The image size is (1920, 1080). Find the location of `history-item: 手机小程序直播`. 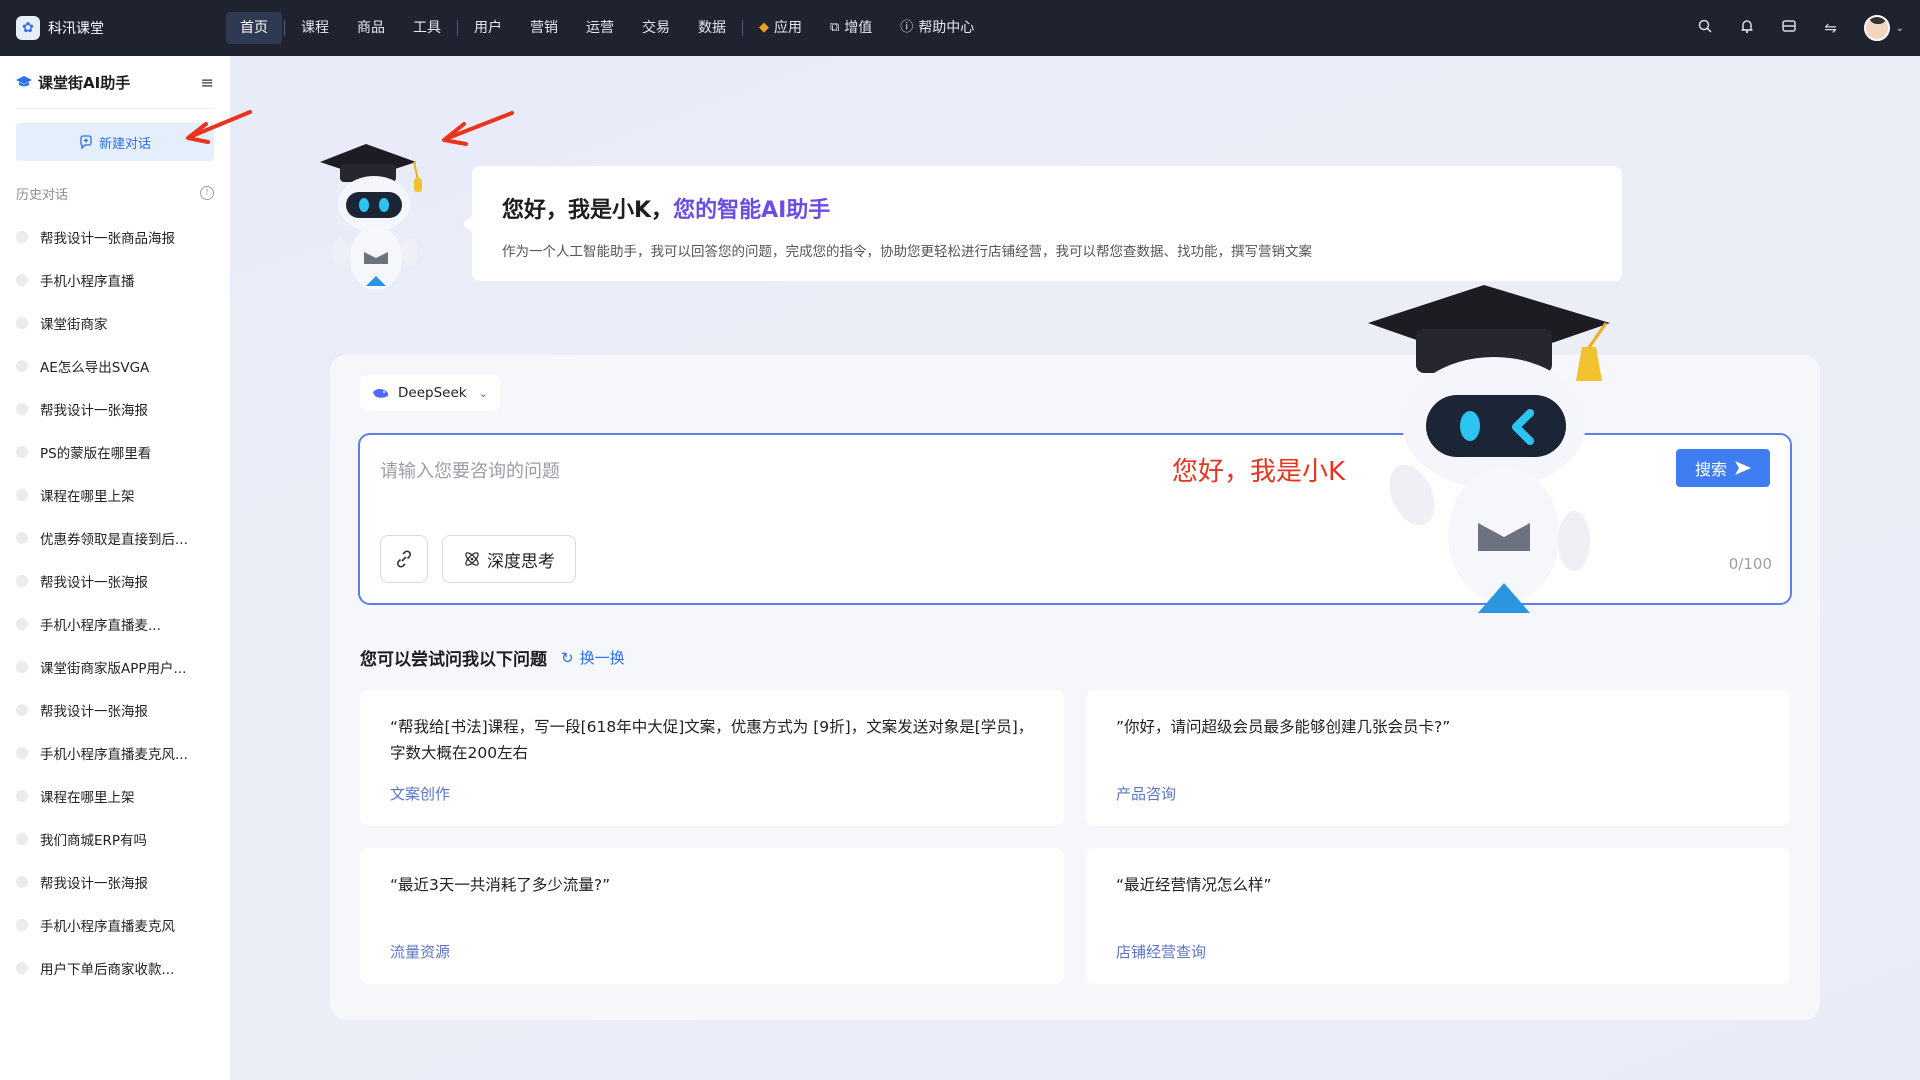

history-item: 手机小程序直播 is located at coordinates (115, 279).